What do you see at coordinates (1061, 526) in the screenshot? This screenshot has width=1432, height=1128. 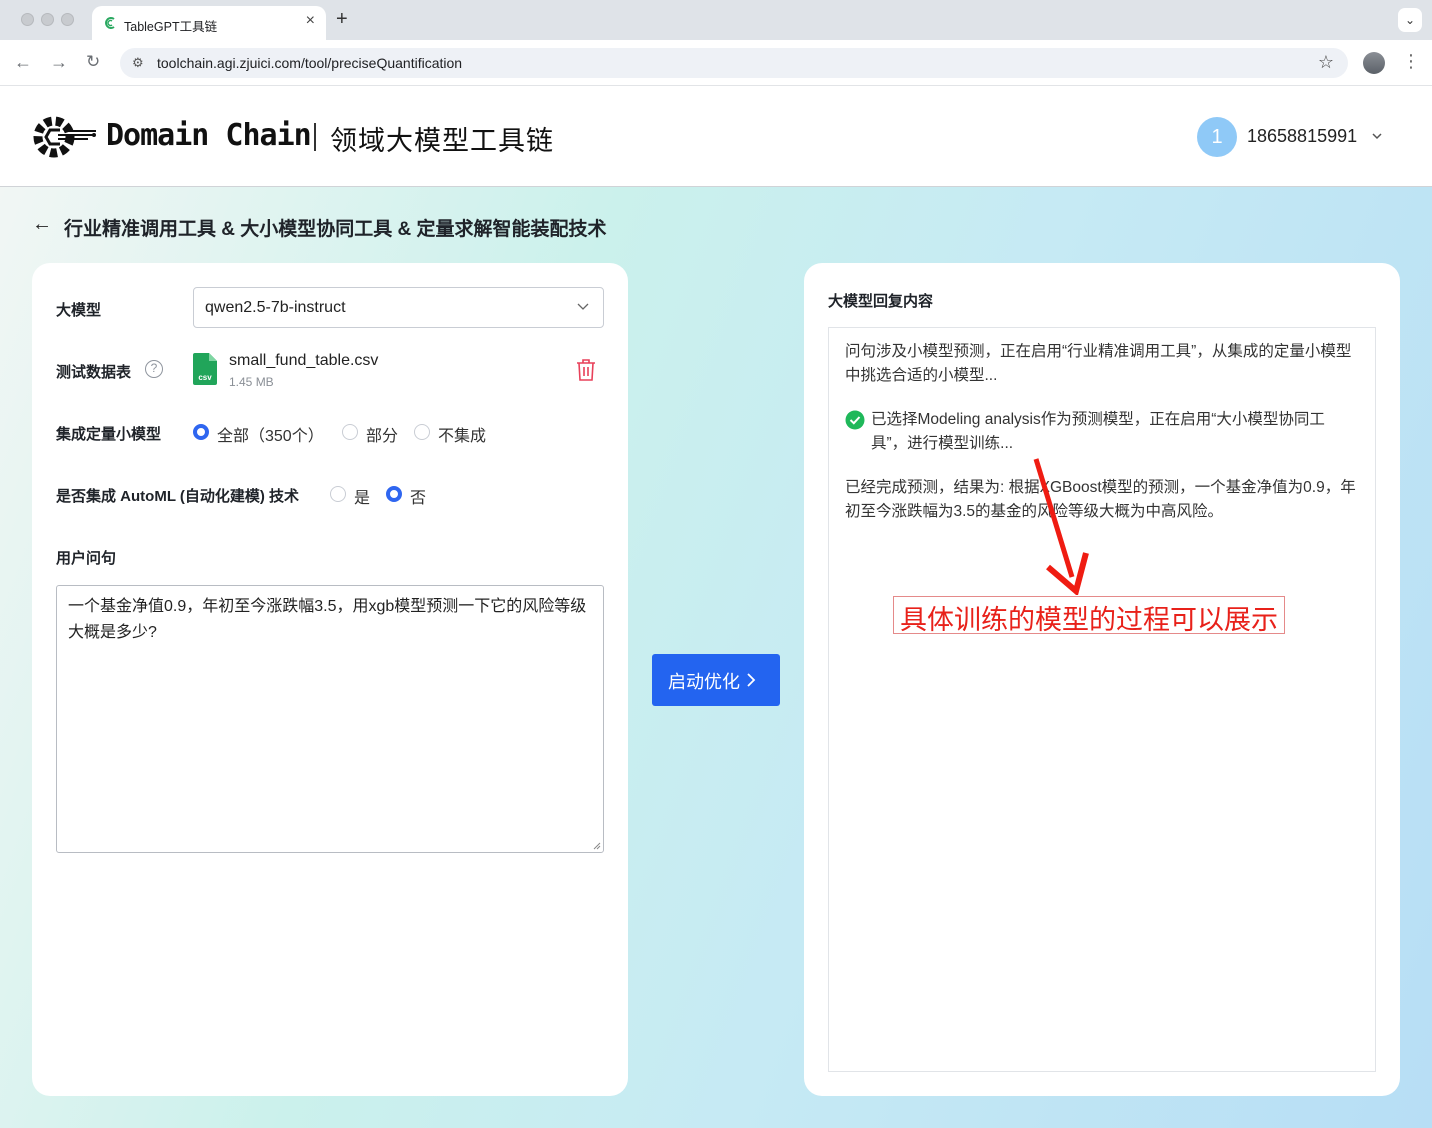 I see `red-annotation-arrow-icon` at bounding box center [1061, 526].